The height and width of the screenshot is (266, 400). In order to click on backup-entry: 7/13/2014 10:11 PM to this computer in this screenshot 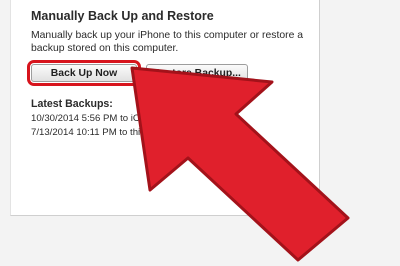, I will do `click(109, 132)`.